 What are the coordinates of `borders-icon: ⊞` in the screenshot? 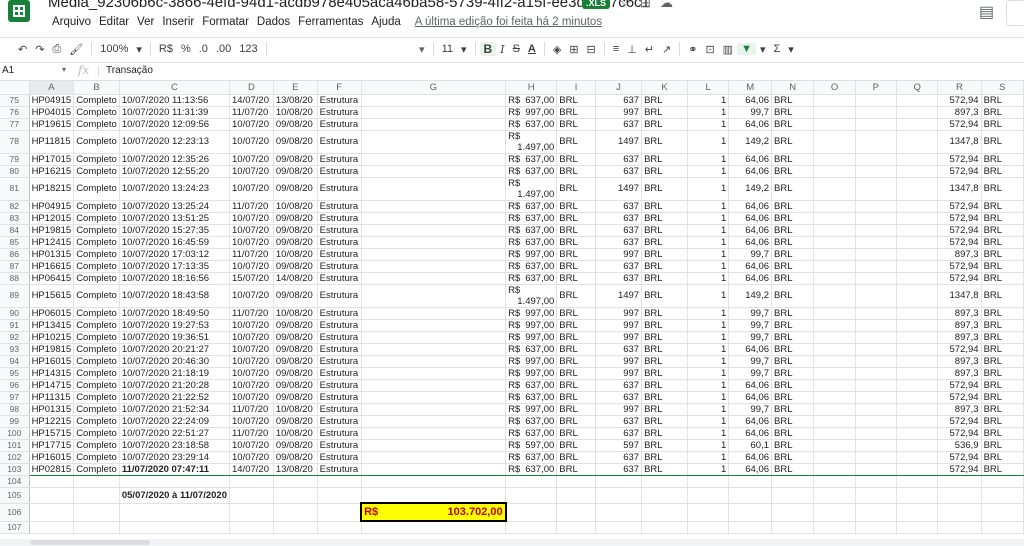 It's located at (573, 49).